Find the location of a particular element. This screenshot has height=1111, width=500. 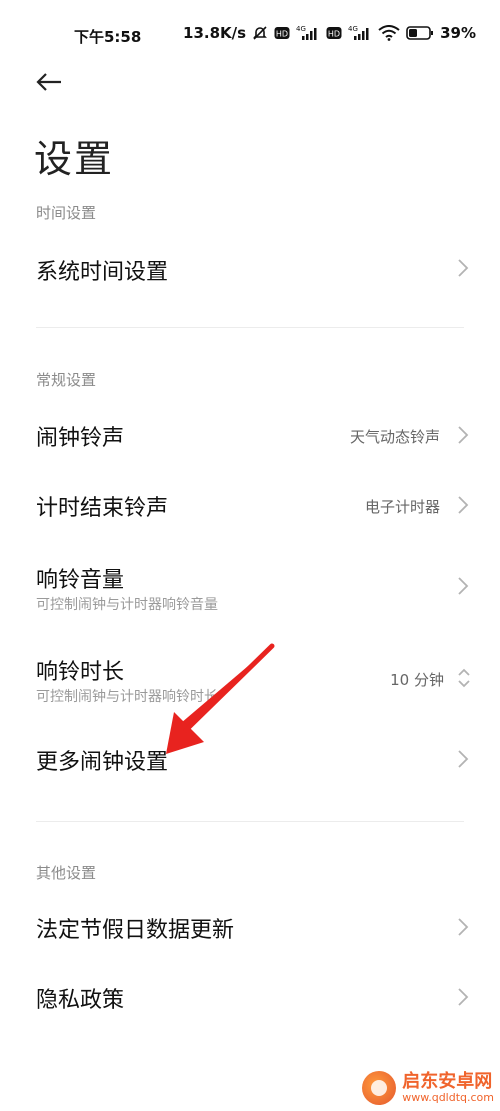

network-speed: 13.8K/s is located at coordinates (215, 33).